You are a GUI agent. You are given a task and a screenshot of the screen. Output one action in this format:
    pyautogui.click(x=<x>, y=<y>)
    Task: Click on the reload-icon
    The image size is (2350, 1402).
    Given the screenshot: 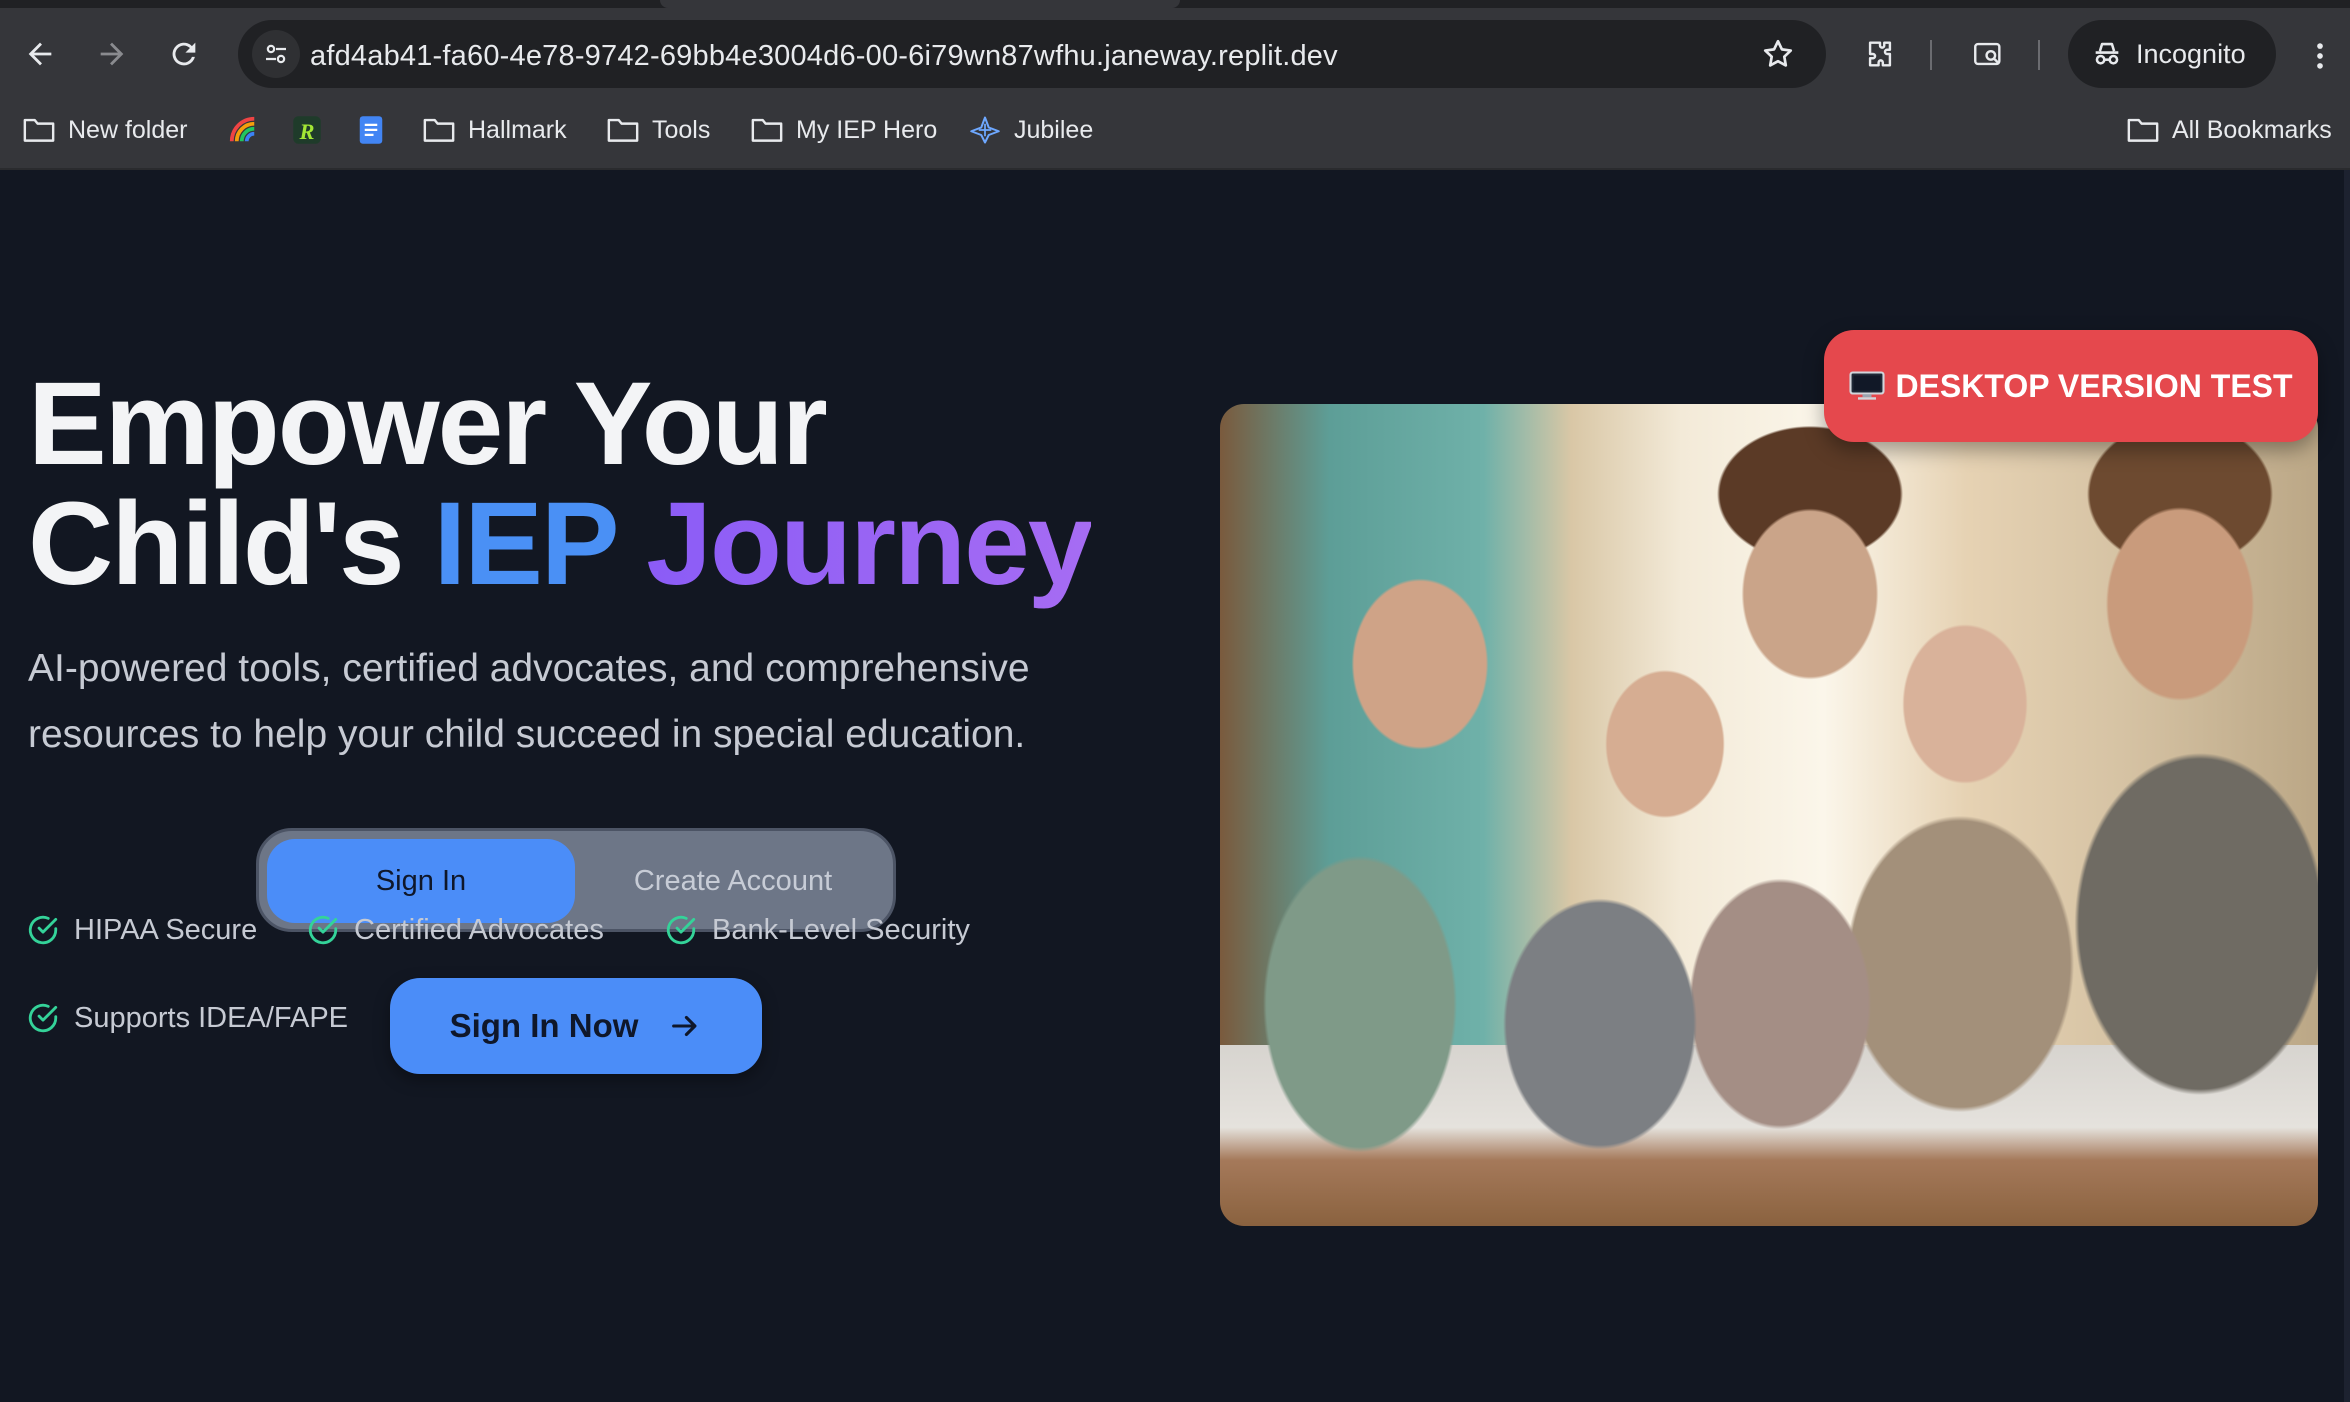 What is the action you would take?
    pyautogui.click(x=184, y=54)
    